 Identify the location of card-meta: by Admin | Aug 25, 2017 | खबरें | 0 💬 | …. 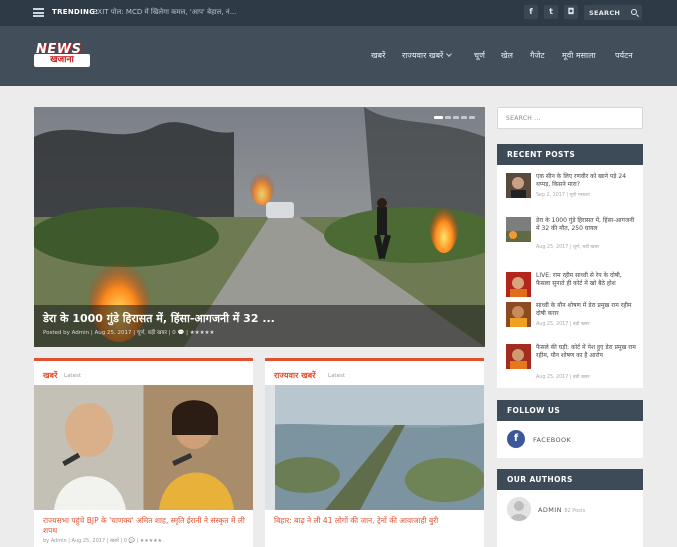
(103, 541).